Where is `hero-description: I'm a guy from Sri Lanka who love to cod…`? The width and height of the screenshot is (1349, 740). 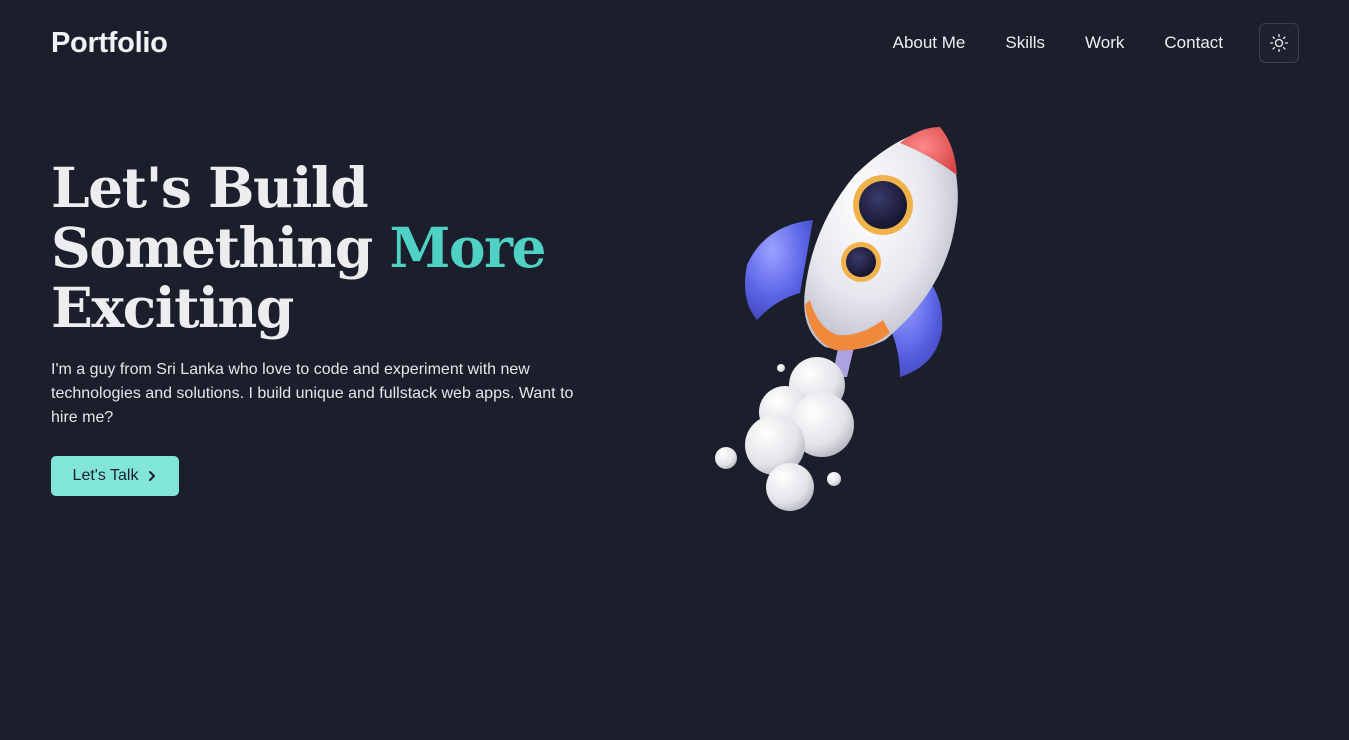
hero-description: I'm a guy from Sri Lanka who love to cod… is located at coordinates (312, 393).